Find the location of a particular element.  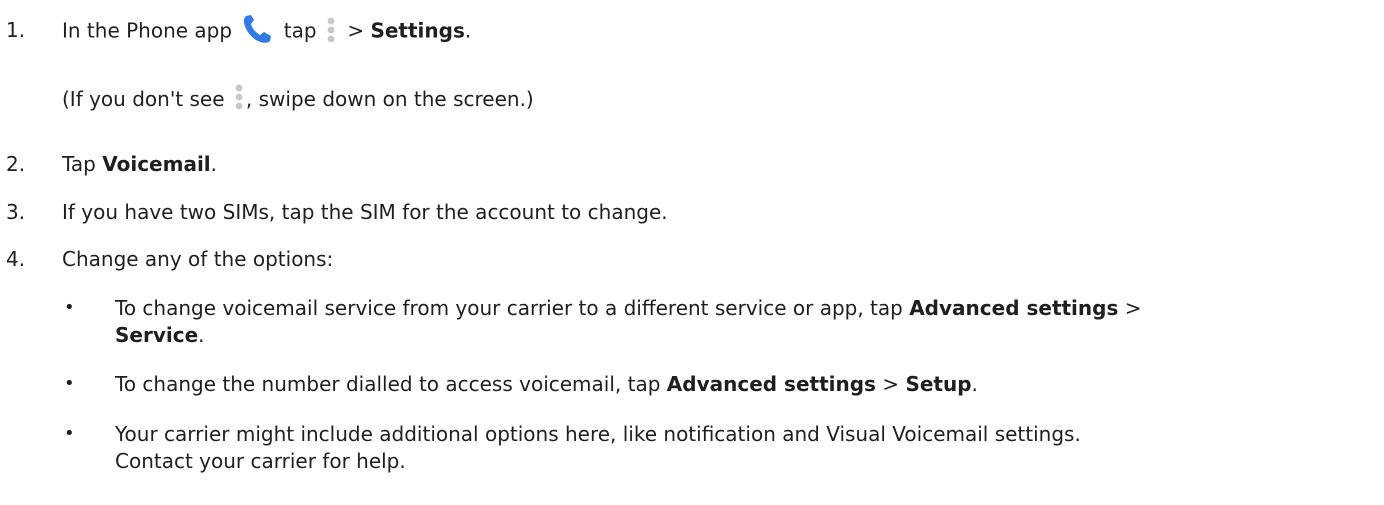

step-number: 4. is located at coordinates (16, 259).